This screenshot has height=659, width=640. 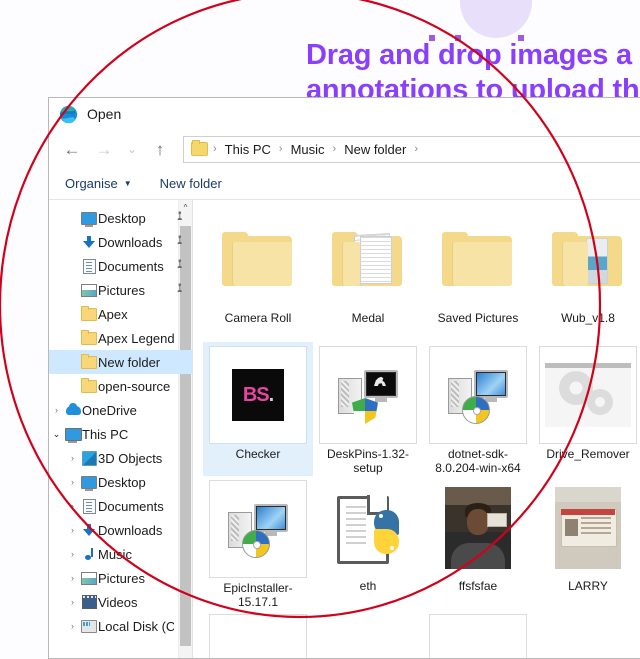 What do you see at coordinates (375, 149) in the screenshot?
I see `breadcrumb-item-new-folder: New folder` at bounding box center [375, 149].